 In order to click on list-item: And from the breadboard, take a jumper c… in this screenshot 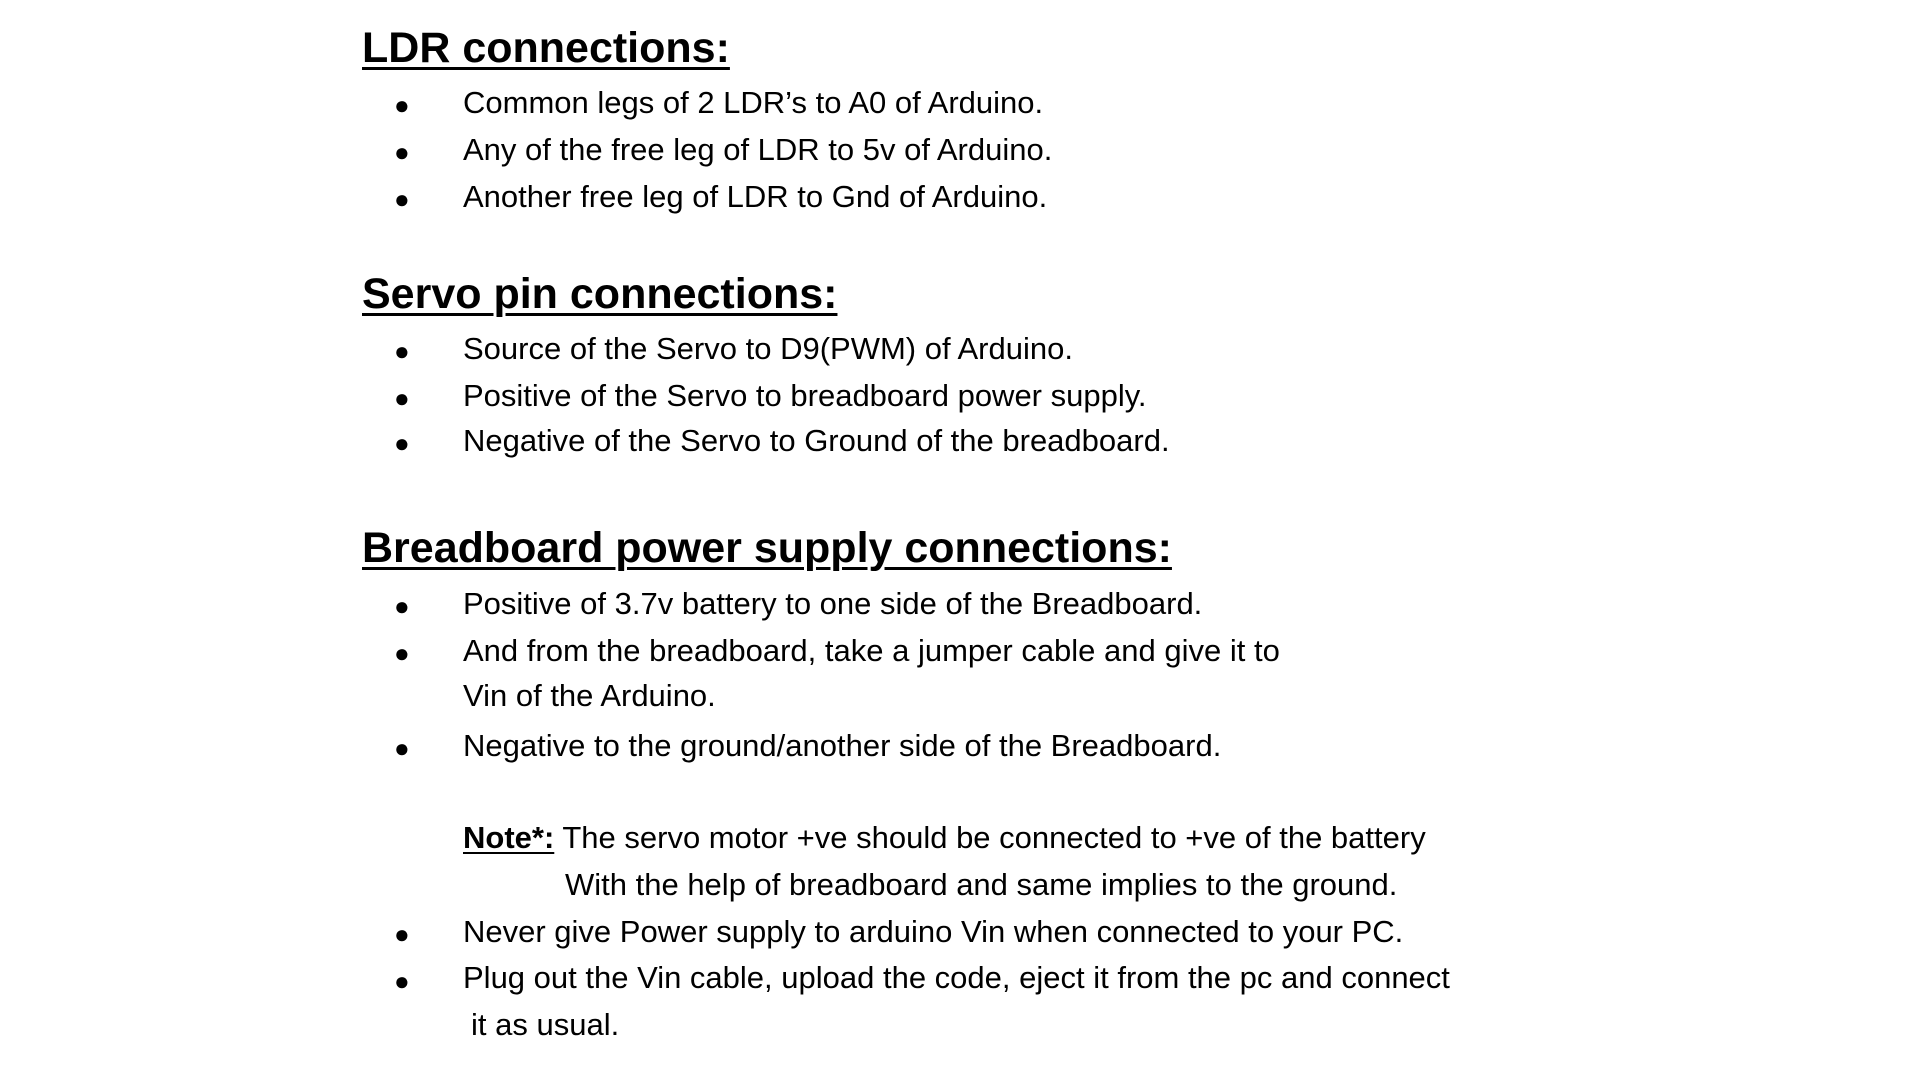, I will do `click(871, 650)`.